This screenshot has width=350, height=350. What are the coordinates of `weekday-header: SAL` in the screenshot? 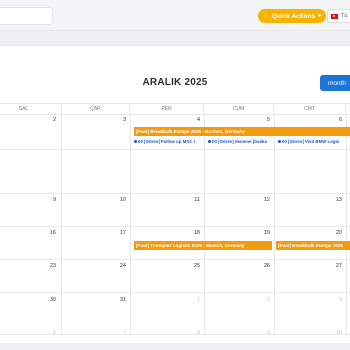 It's located at (31, 109).